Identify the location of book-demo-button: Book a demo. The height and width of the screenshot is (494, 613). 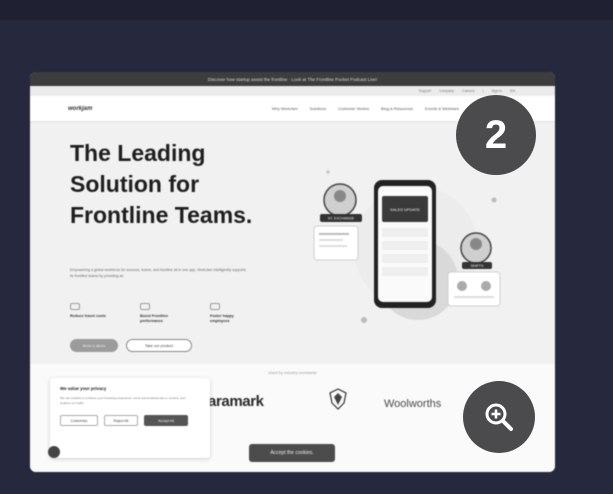
(94, 345).